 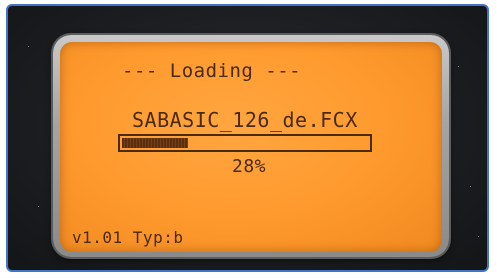 I want to click on progress-fill, so click(x=155, y=143).